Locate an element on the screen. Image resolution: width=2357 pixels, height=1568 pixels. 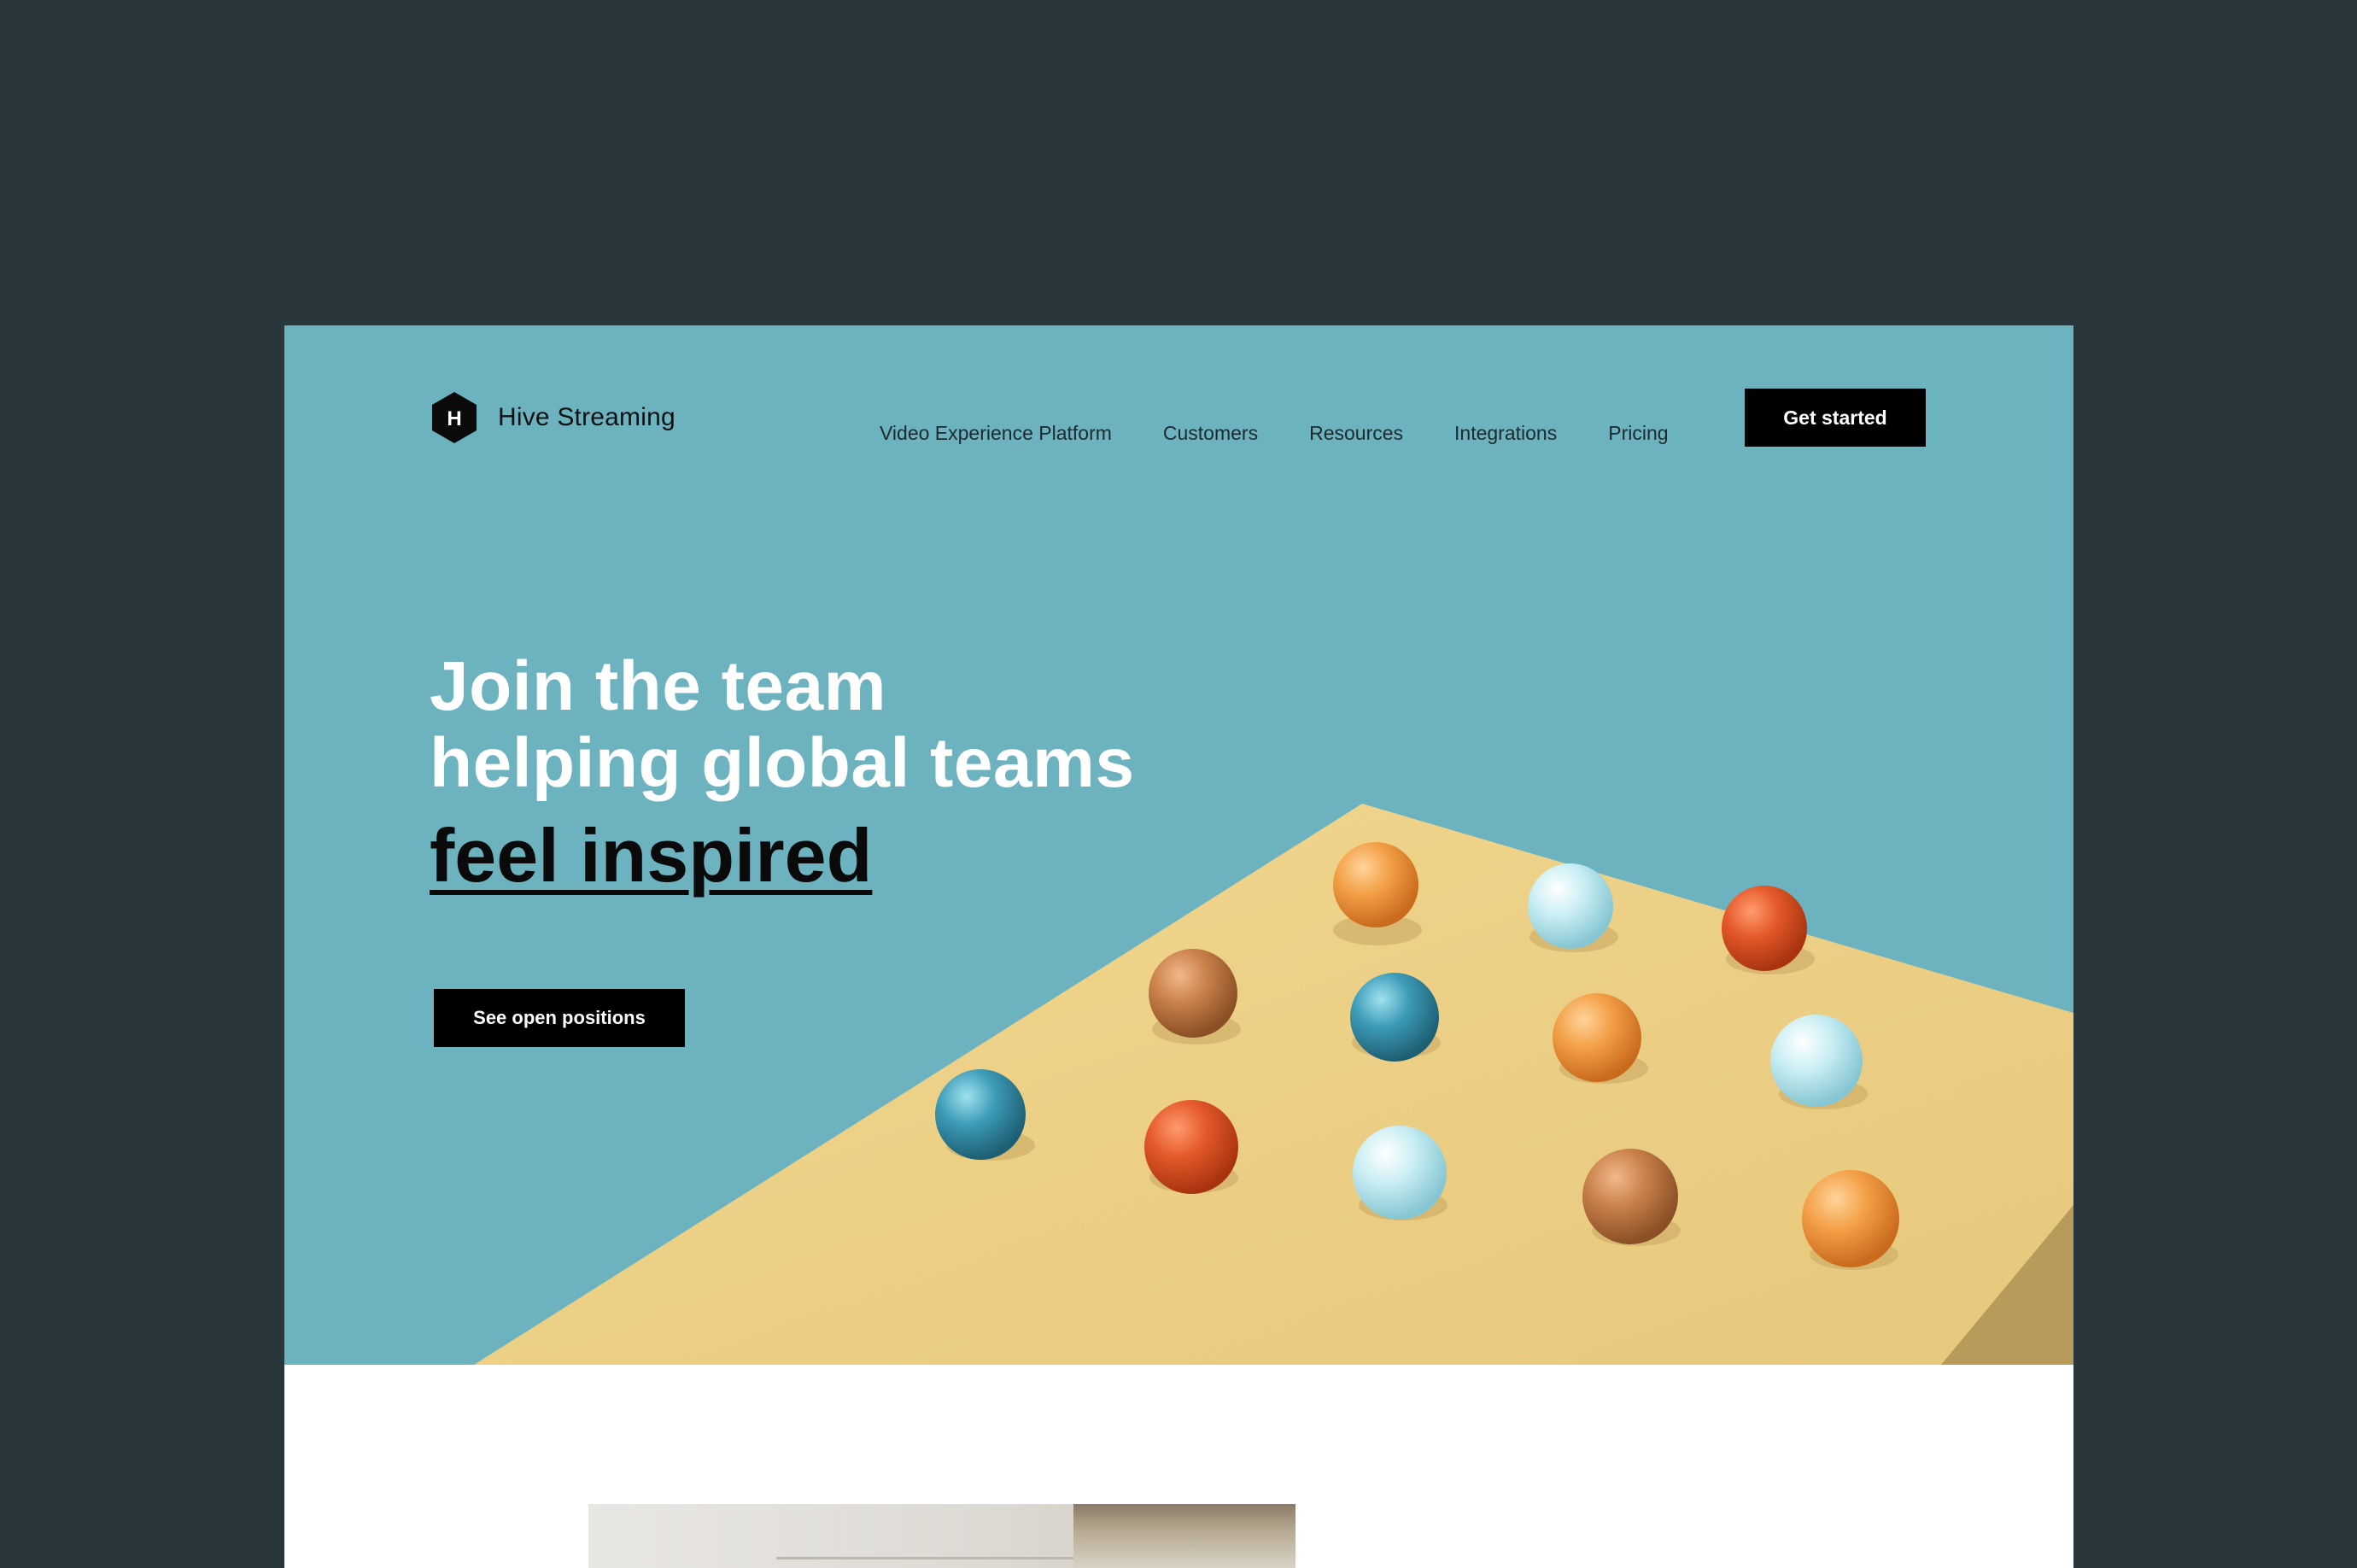
office-photo is located at coordinates (941, 1536).